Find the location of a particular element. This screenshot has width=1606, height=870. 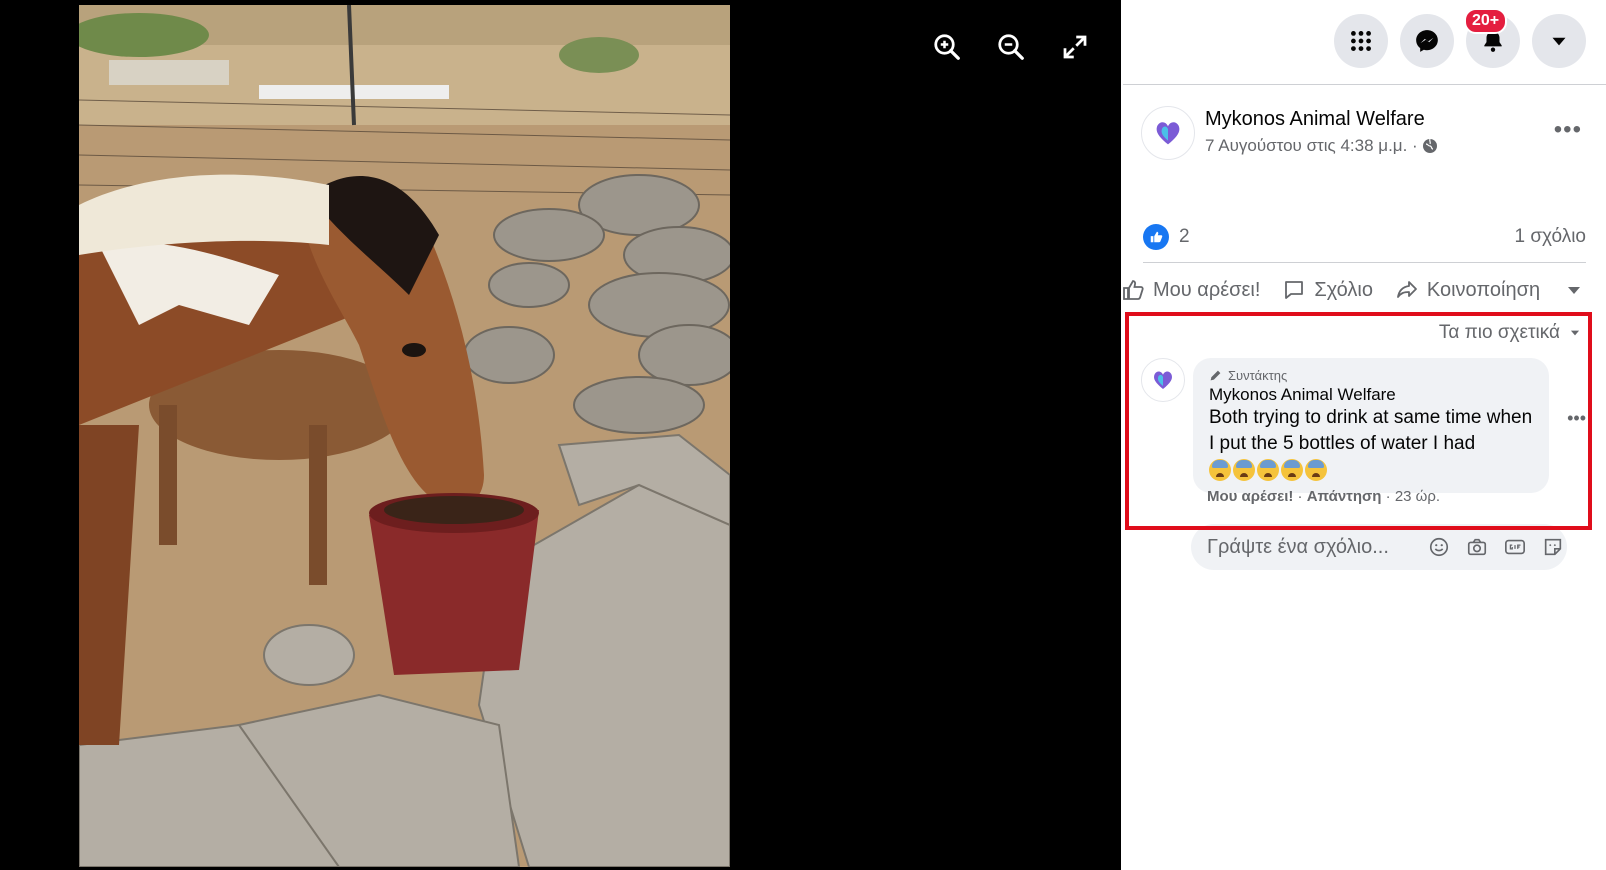

comment-count: 1 σχόλιο is located at coordinates (1550, 237).